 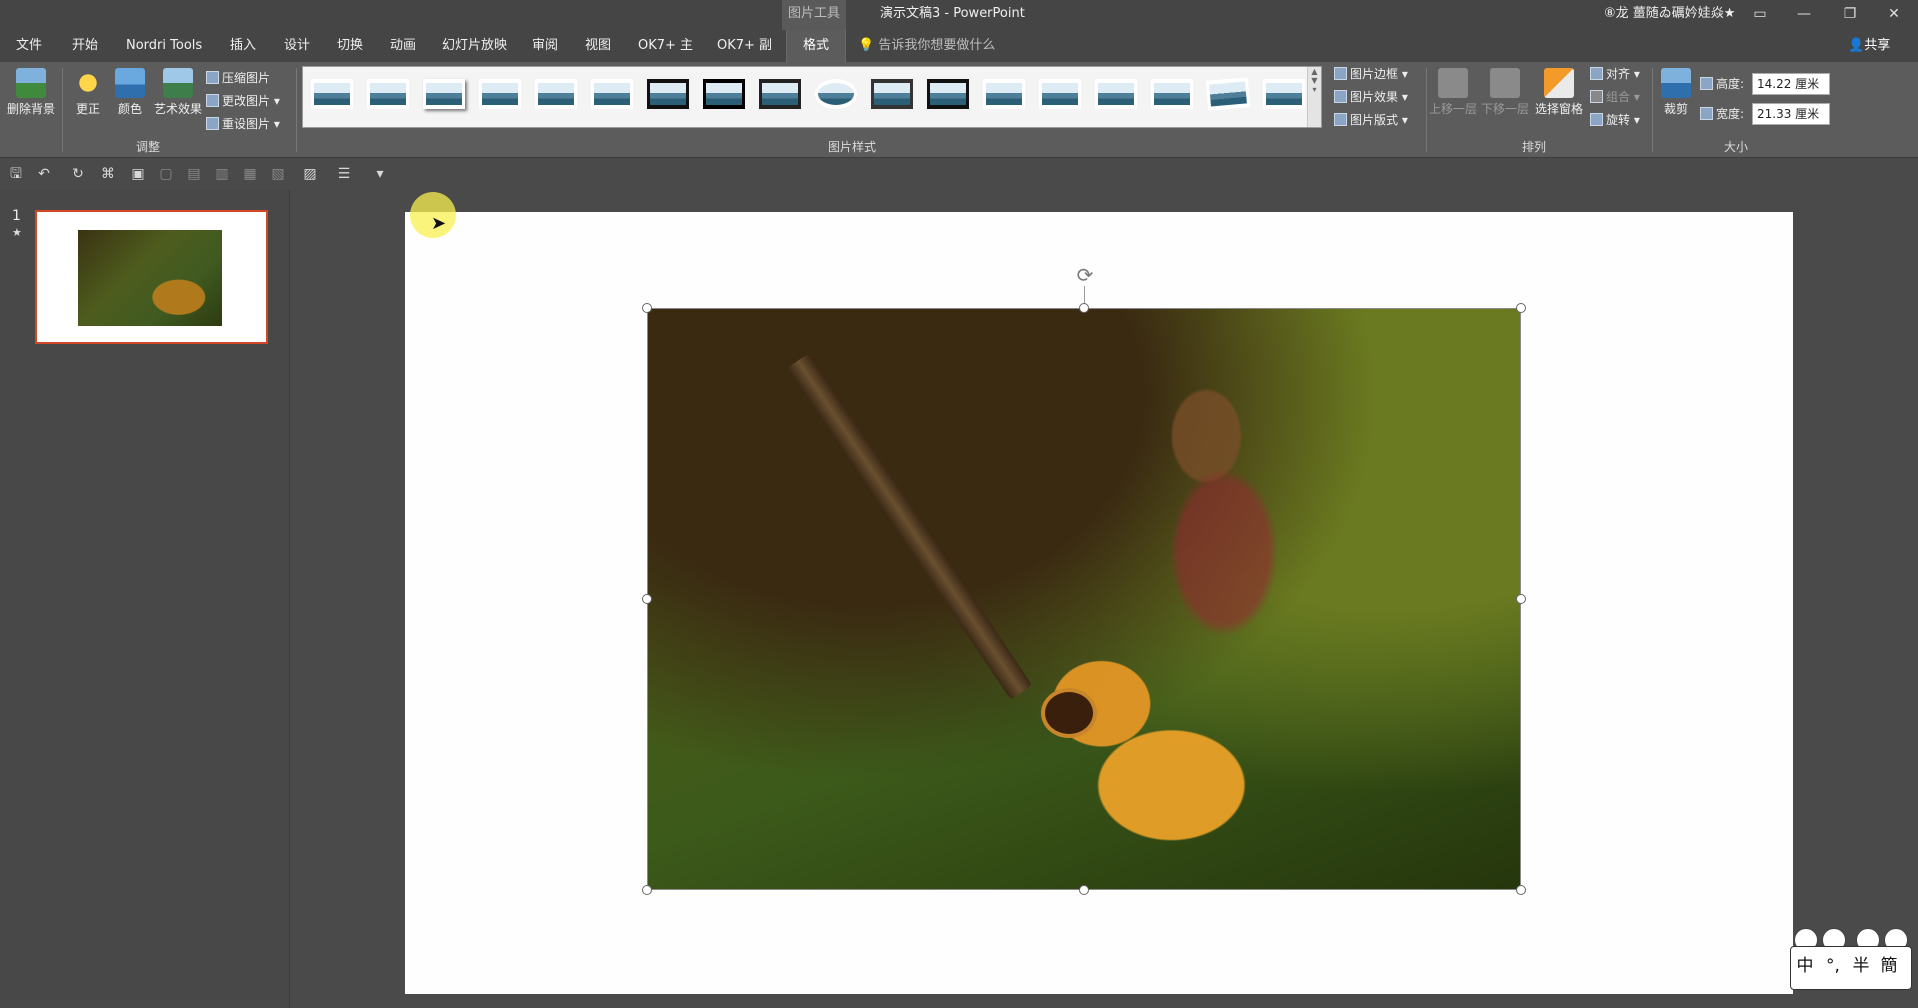 I want to click on ime-half-width: 半, so click(x=1861, y=966).